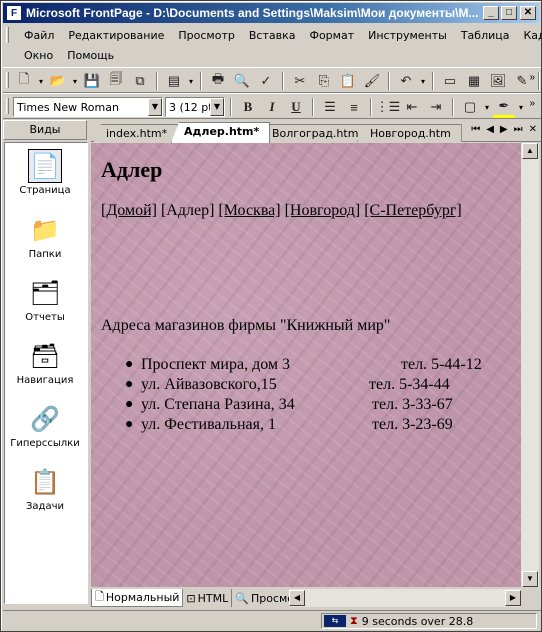 This screenshot has width=542, height=632. Describe the element at coordinates (407, 35) in the screenshot. I see `menu-tools: Инструменты` at that location.